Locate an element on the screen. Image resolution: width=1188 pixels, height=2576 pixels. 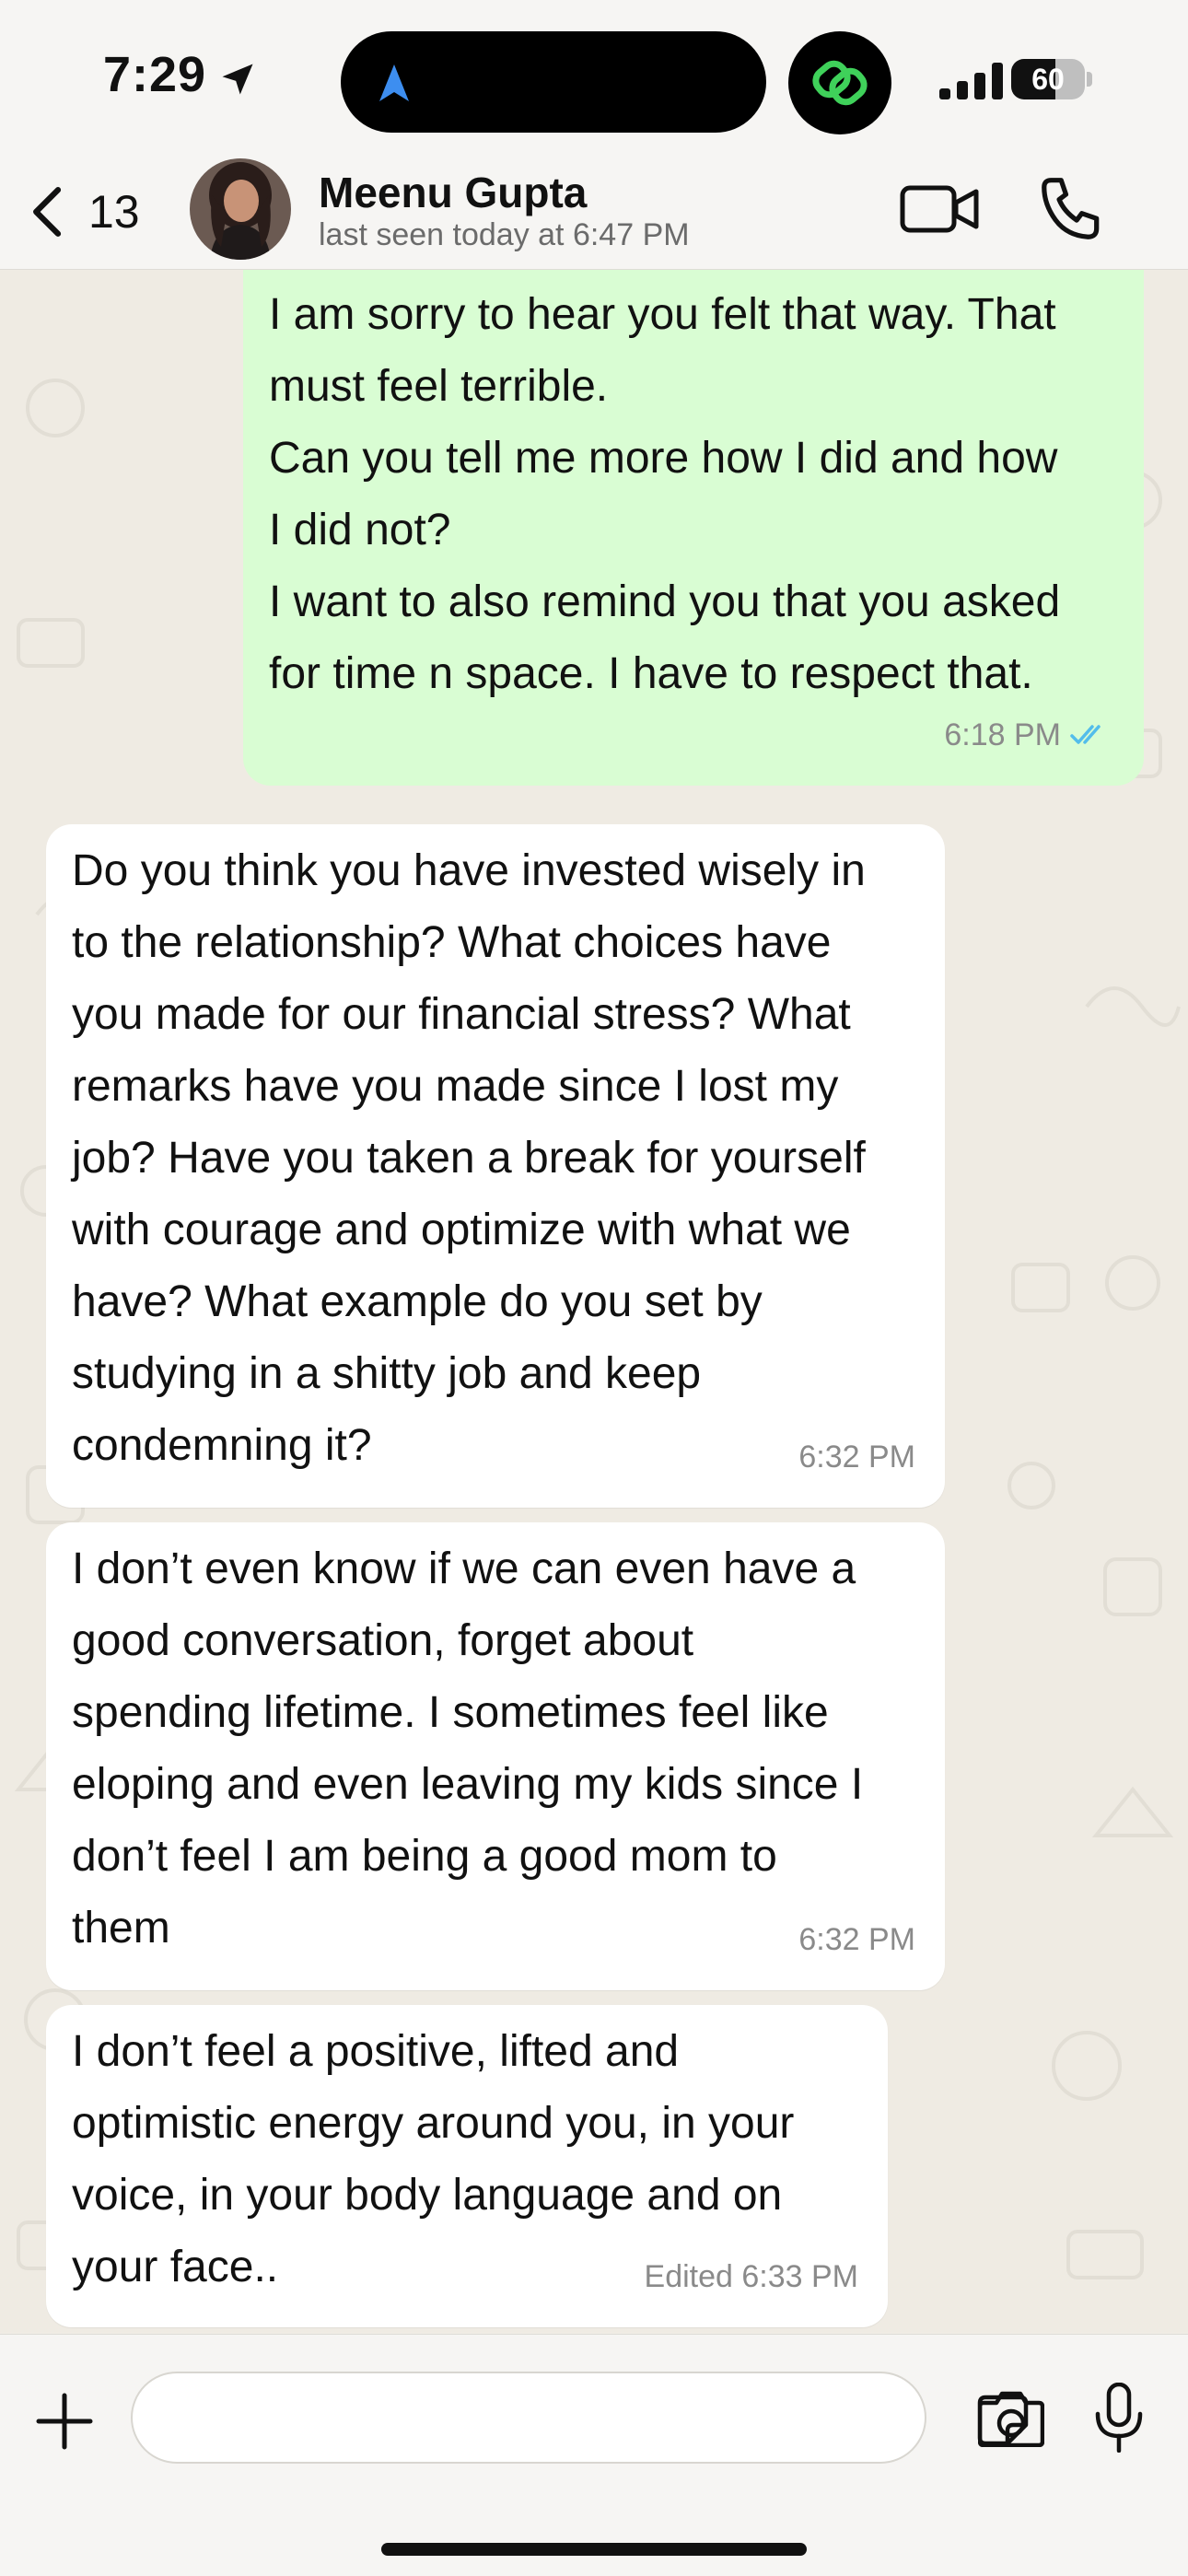
contact-avatar is located at coordinates (240, 209).